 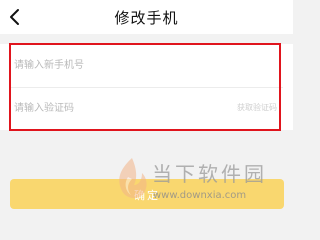 What do you see at coordinates (200, 195) in the screenshot?
I see `watermark-url: www.downxia.com` at bounding box center [200, 195].